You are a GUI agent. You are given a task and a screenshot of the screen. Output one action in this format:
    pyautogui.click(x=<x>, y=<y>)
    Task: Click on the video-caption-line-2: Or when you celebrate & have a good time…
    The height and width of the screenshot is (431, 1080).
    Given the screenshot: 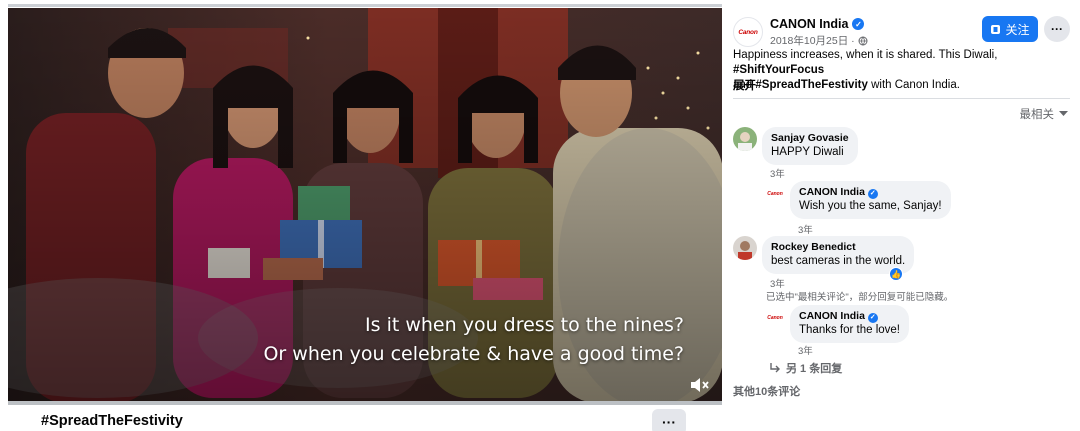 What is the action you would take?
    pyautogui.click(x=473, y=354)
    